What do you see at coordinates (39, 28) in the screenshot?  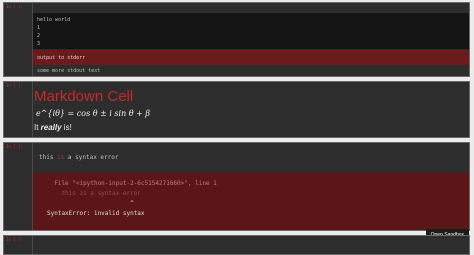 I see `stdout-line: 1` at bounding box center [39, 28].